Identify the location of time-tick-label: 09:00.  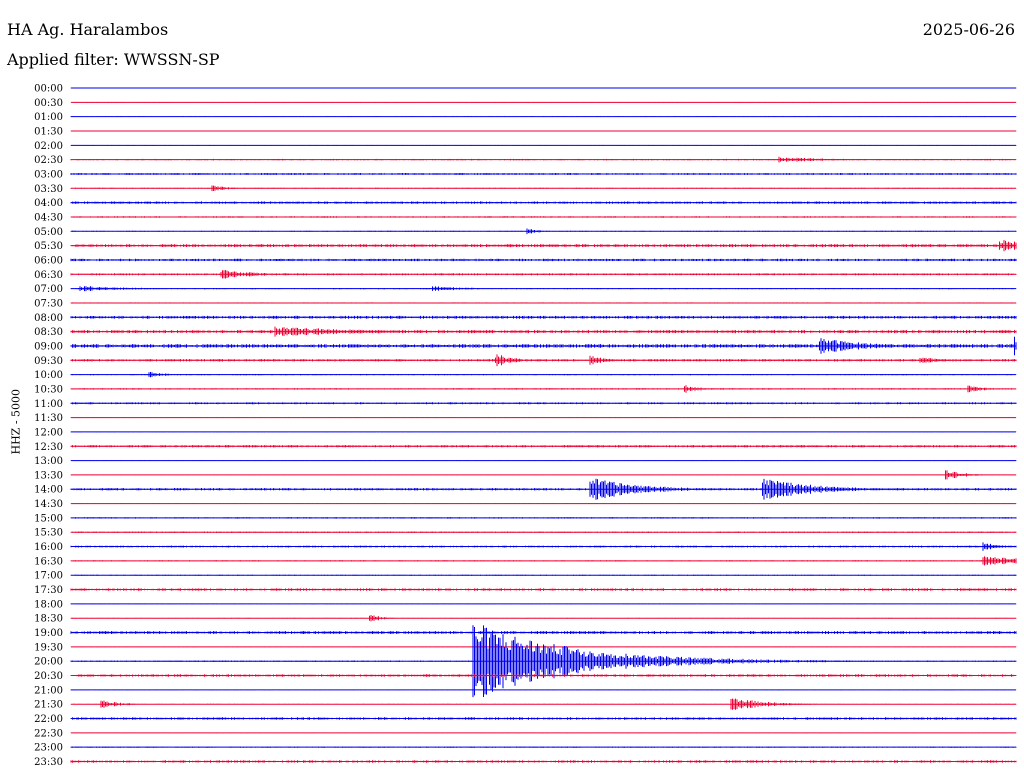
(48, 346).